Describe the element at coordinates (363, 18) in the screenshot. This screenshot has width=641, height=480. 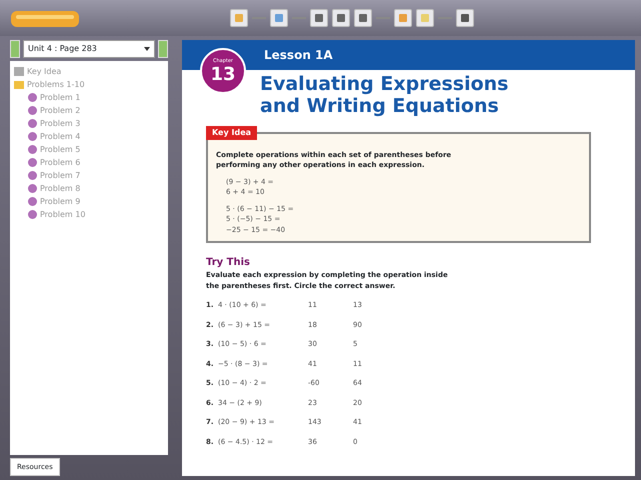
I see `search-button` at that location.